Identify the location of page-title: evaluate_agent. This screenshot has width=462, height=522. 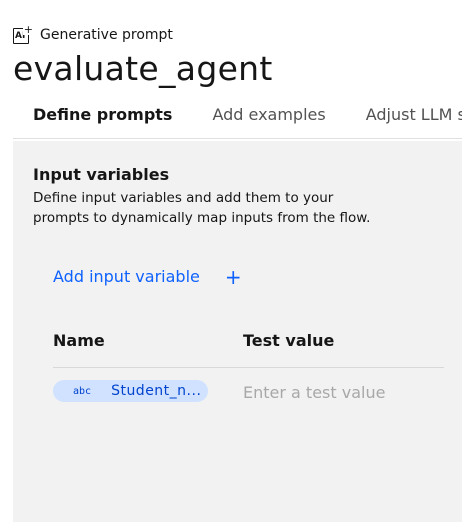
(143, 68).